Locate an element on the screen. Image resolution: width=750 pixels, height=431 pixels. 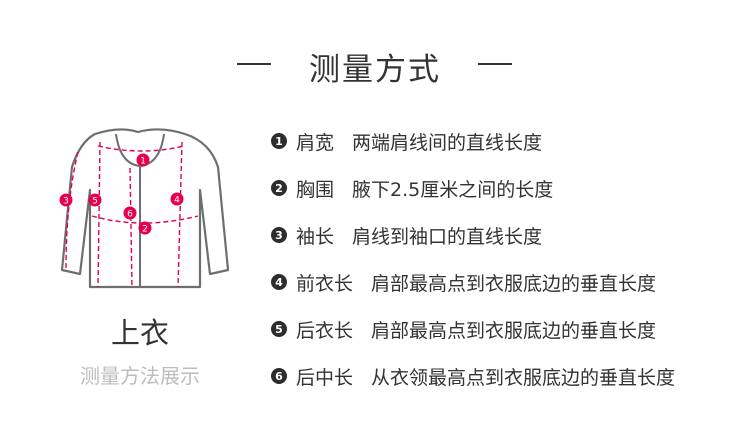
garment-name: 上衣 is located at coordinates (139, 333).